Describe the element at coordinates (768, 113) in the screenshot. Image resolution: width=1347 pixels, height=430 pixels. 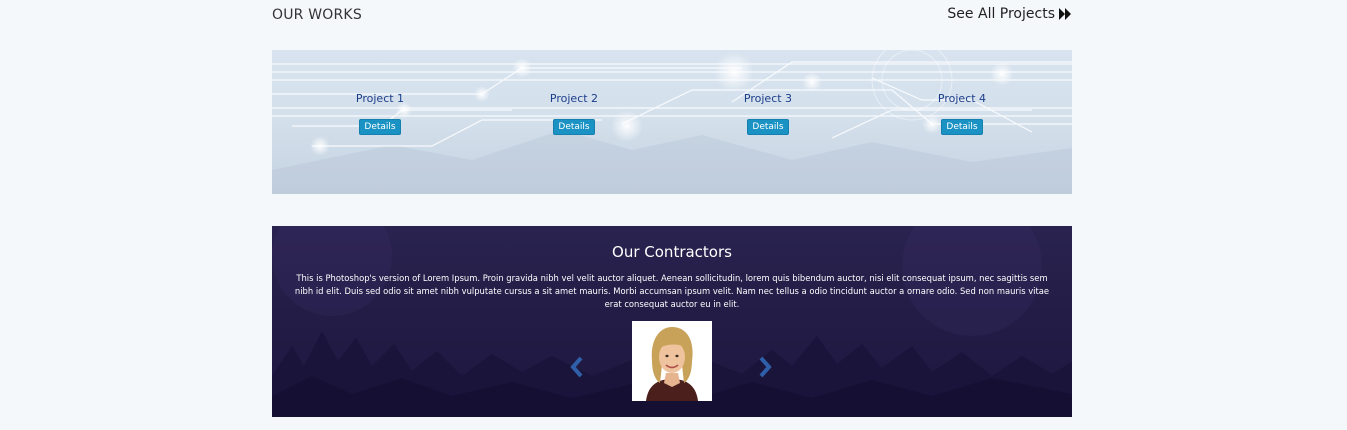
I see `project-card: Project 3 Details` at that location.